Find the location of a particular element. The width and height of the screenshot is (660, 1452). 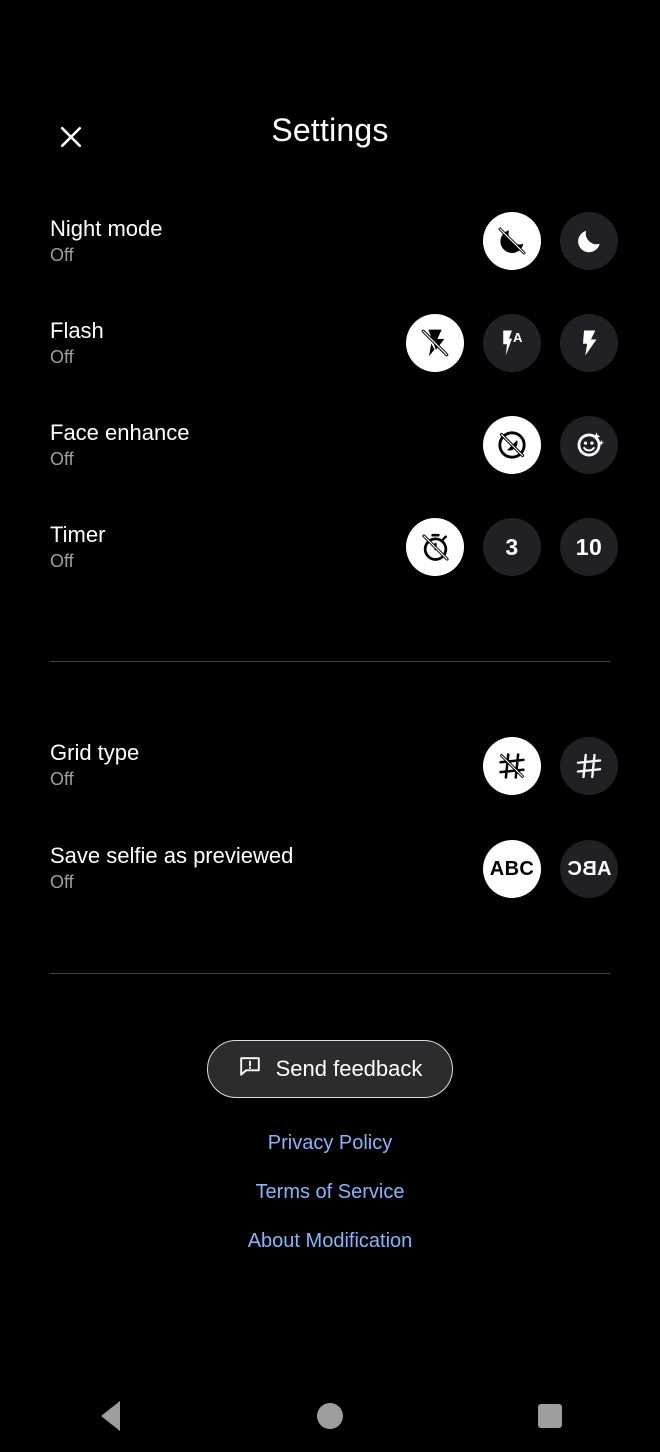

nav-recents-button is located at coordinates (550, 1416).